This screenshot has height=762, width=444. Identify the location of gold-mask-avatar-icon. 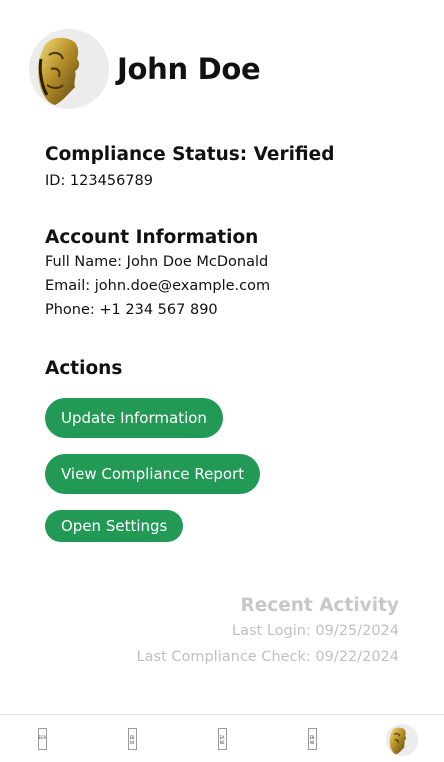
(69, 69).